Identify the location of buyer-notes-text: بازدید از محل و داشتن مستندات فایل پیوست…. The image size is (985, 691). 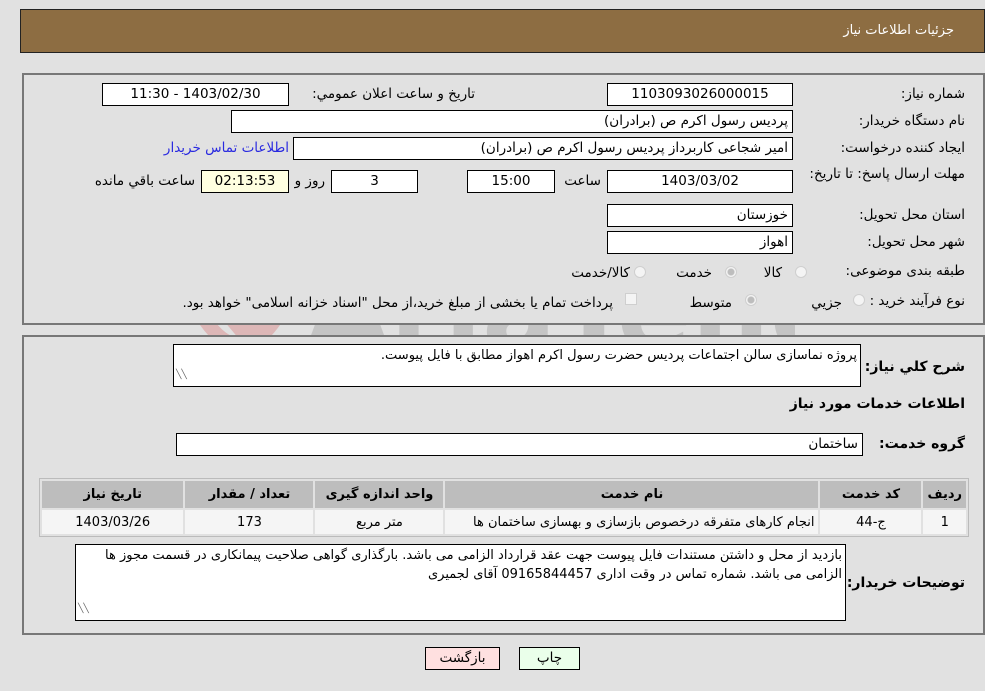
(473, 565).